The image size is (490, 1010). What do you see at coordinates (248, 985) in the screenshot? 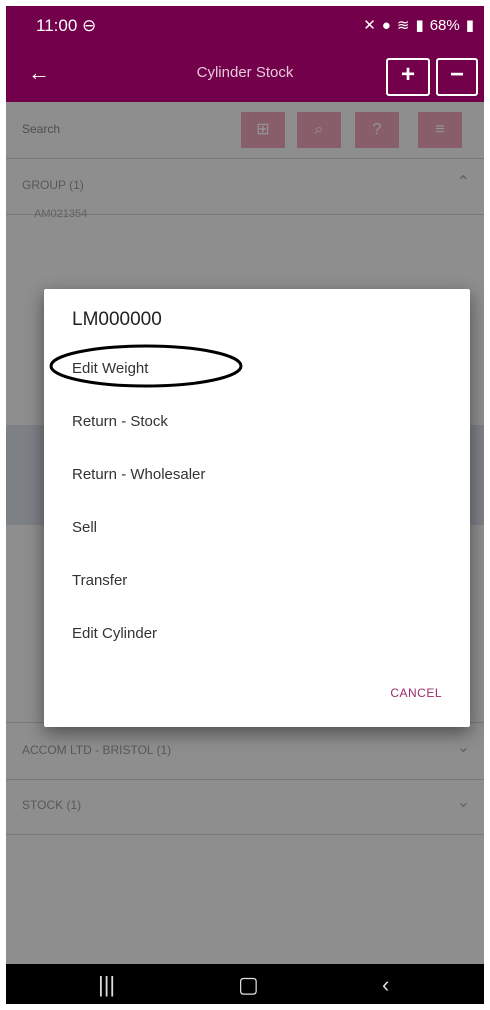
I see `home-icon: ▢` at bounding box center [248, 985].